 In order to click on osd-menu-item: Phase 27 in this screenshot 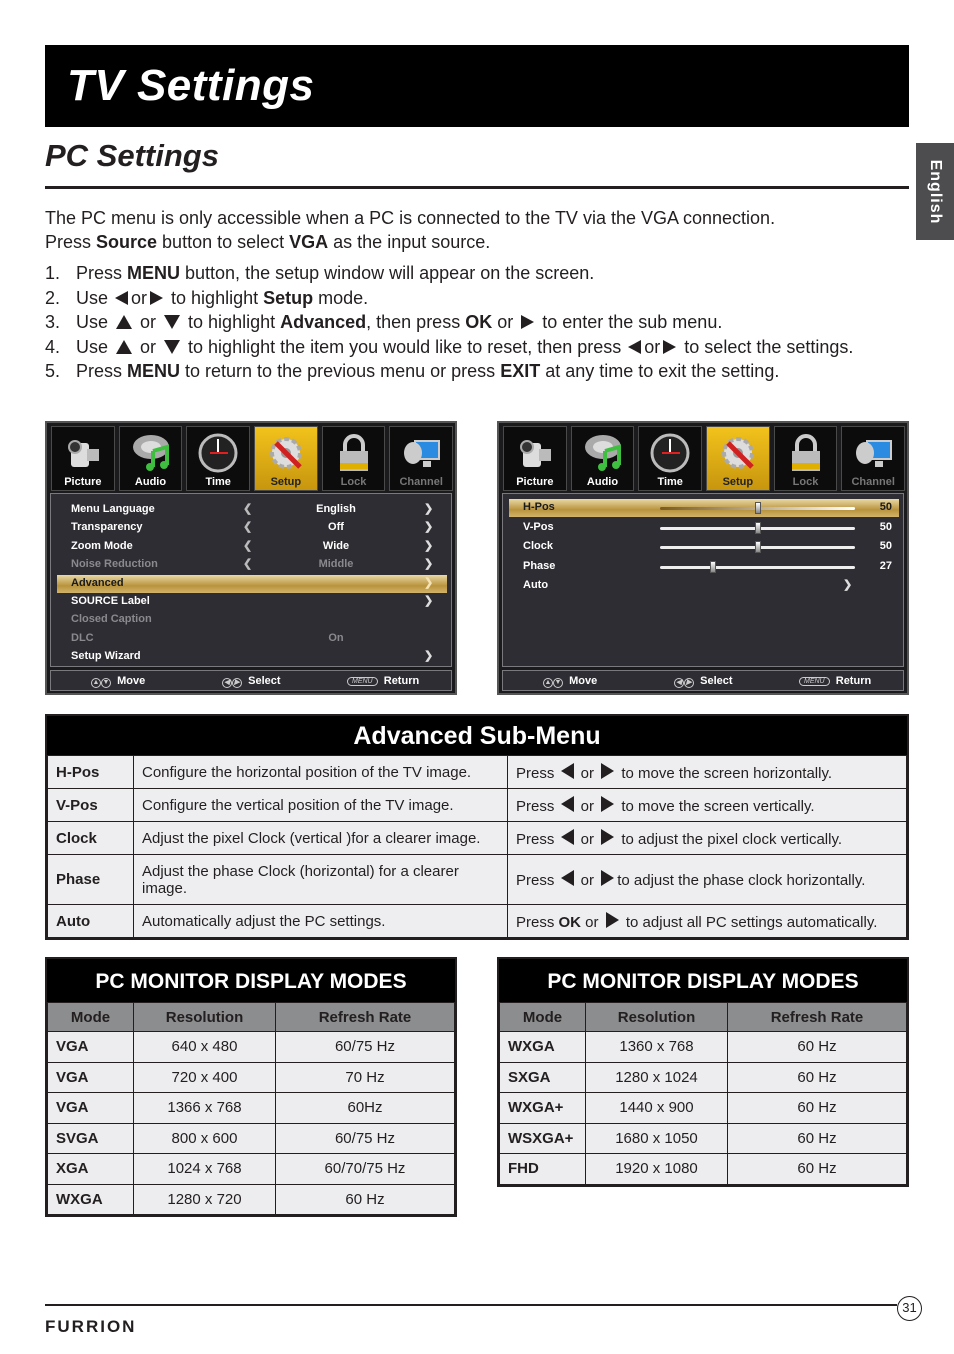, I will do `click(703, 567)`.